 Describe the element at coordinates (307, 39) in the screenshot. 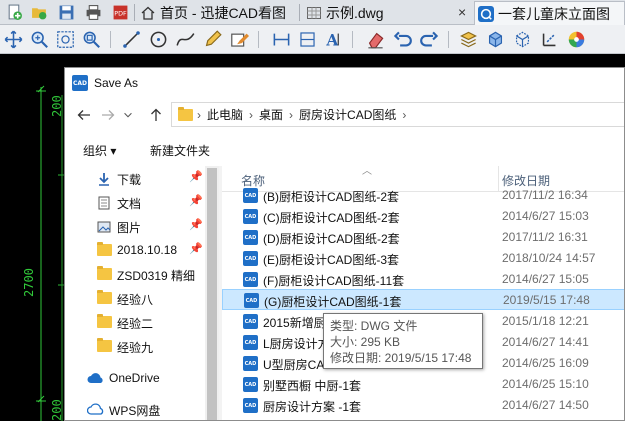

I see `aligned-dimension-icon` at that location.